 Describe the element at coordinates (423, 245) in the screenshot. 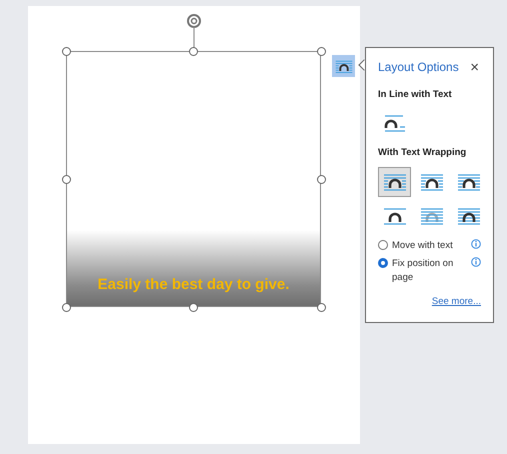

I see `radio-label: Move with text` at that location.